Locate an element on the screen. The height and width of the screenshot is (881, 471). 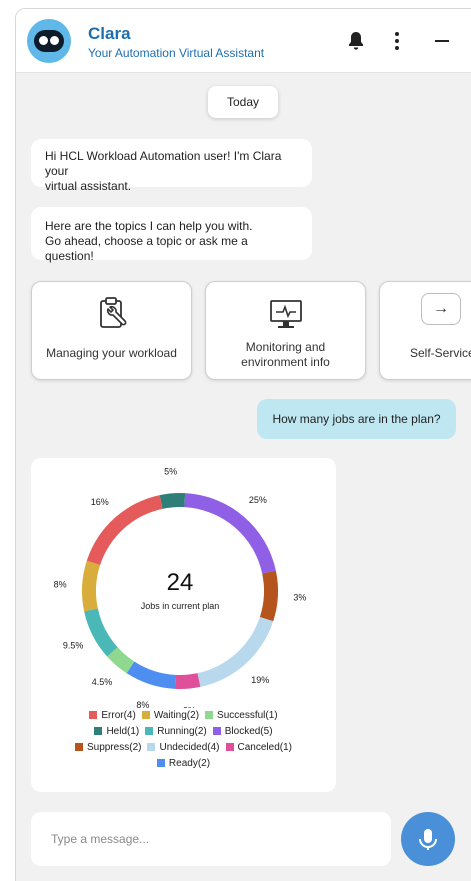
slice-label-held: 5% is located at coordinates (170, 471).